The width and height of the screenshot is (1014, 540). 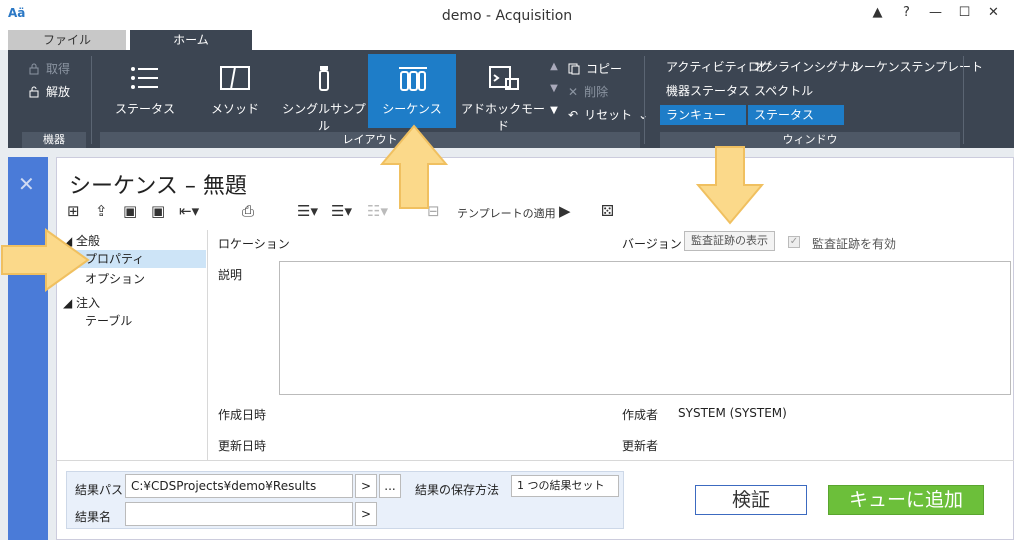 I want to click on window-title: demo - Acquisition, so click(x=507, y=16).